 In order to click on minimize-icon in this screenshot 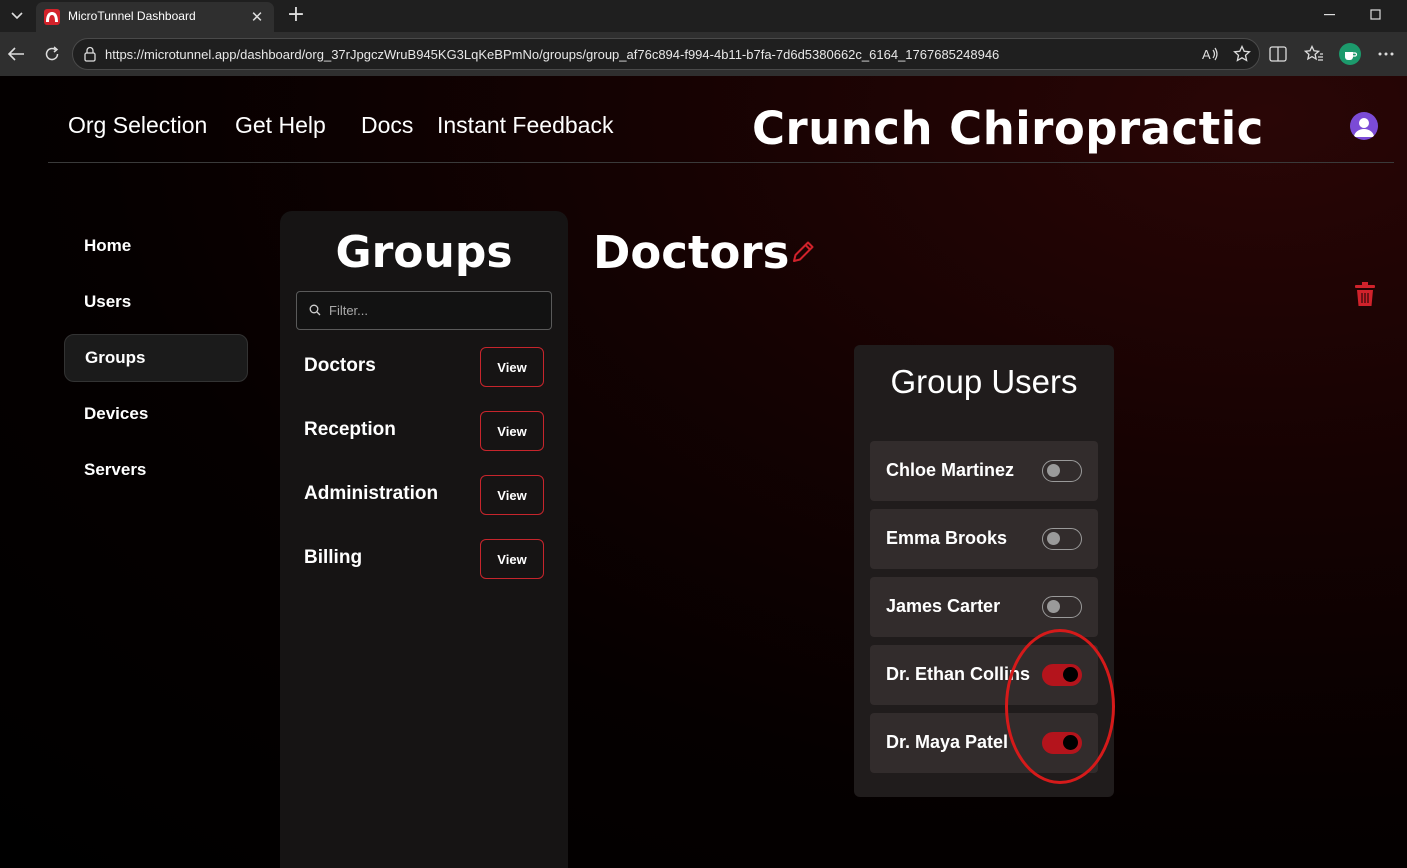, I will do `click(1329, 15)`.